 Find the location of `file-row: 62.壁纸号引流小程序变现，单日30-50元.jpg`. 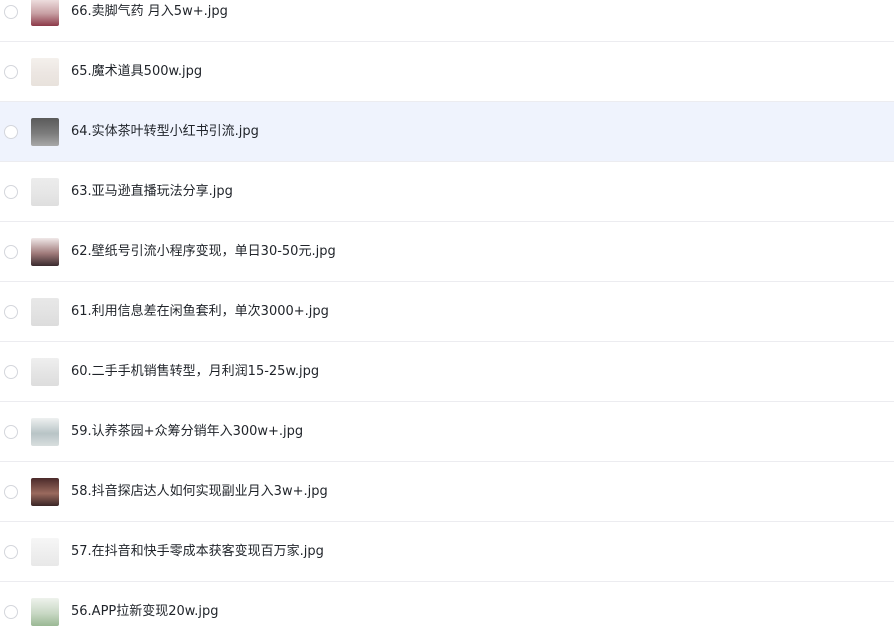

file-row: 62.壁纸号引流小程序变现，单日30-50元.jpg is located at coordinates (447, 252).